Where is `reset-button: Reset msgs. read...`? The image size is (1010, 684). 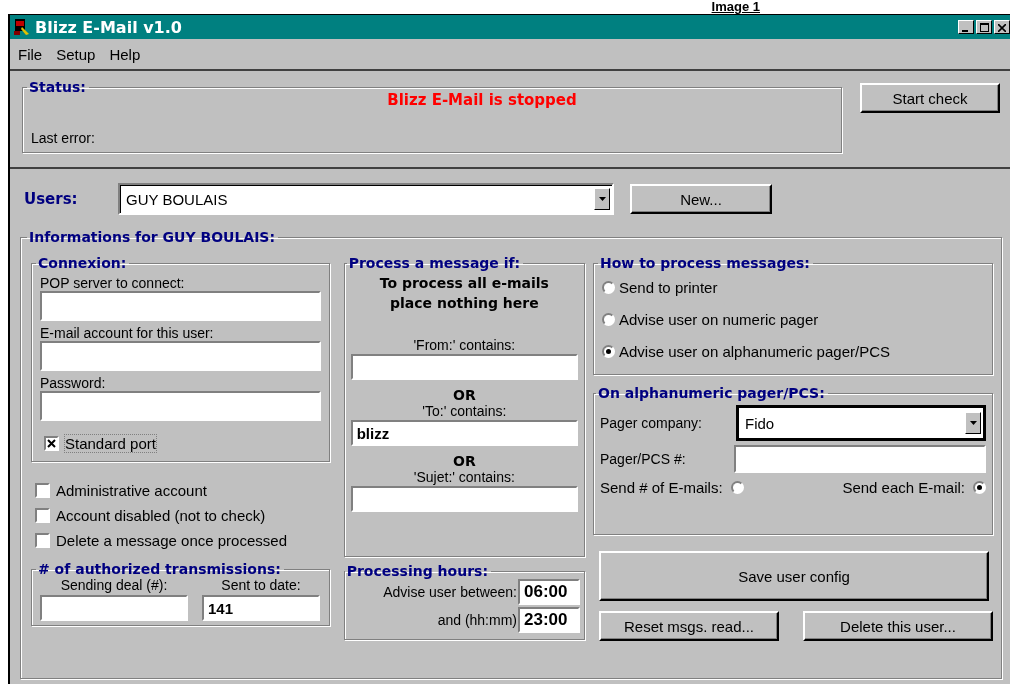 reset-button: Reset msgs. read... is located at coordinates (689, 626).